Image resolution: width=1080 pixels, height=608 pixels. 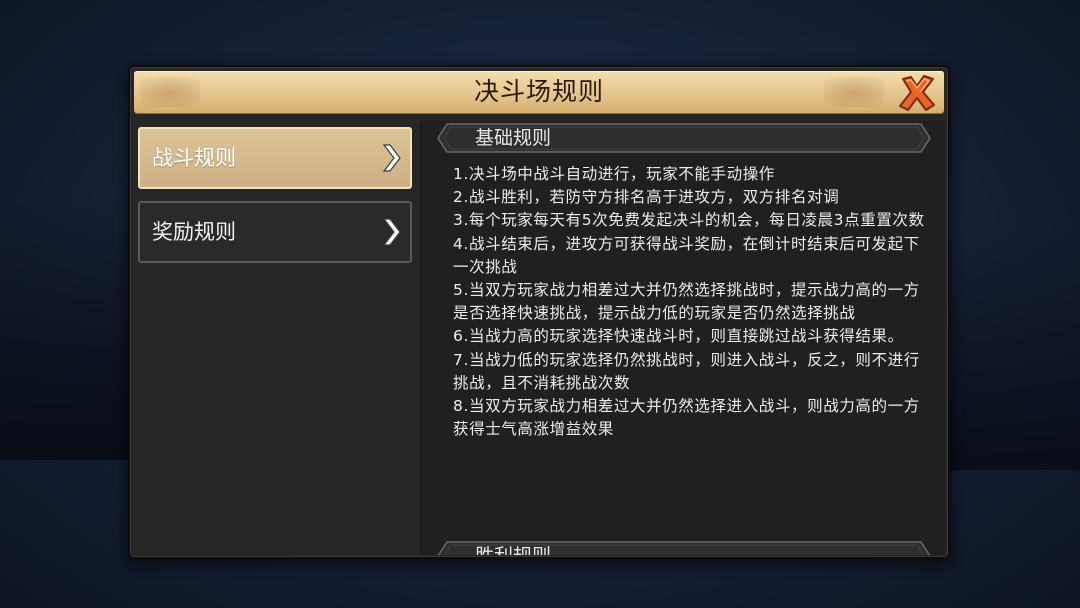 What do you see at coordinates (1010, 350) in the screenshot?
I see `background-ship-right` at bounding box center [1010, 350].